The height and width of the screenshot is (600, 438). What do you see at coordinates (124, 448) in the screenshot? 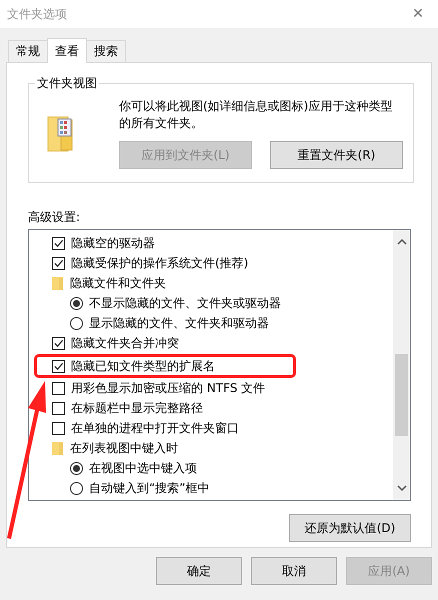
I see `group-label: 在列表视图中键入时` at bounding box center [124, 448].